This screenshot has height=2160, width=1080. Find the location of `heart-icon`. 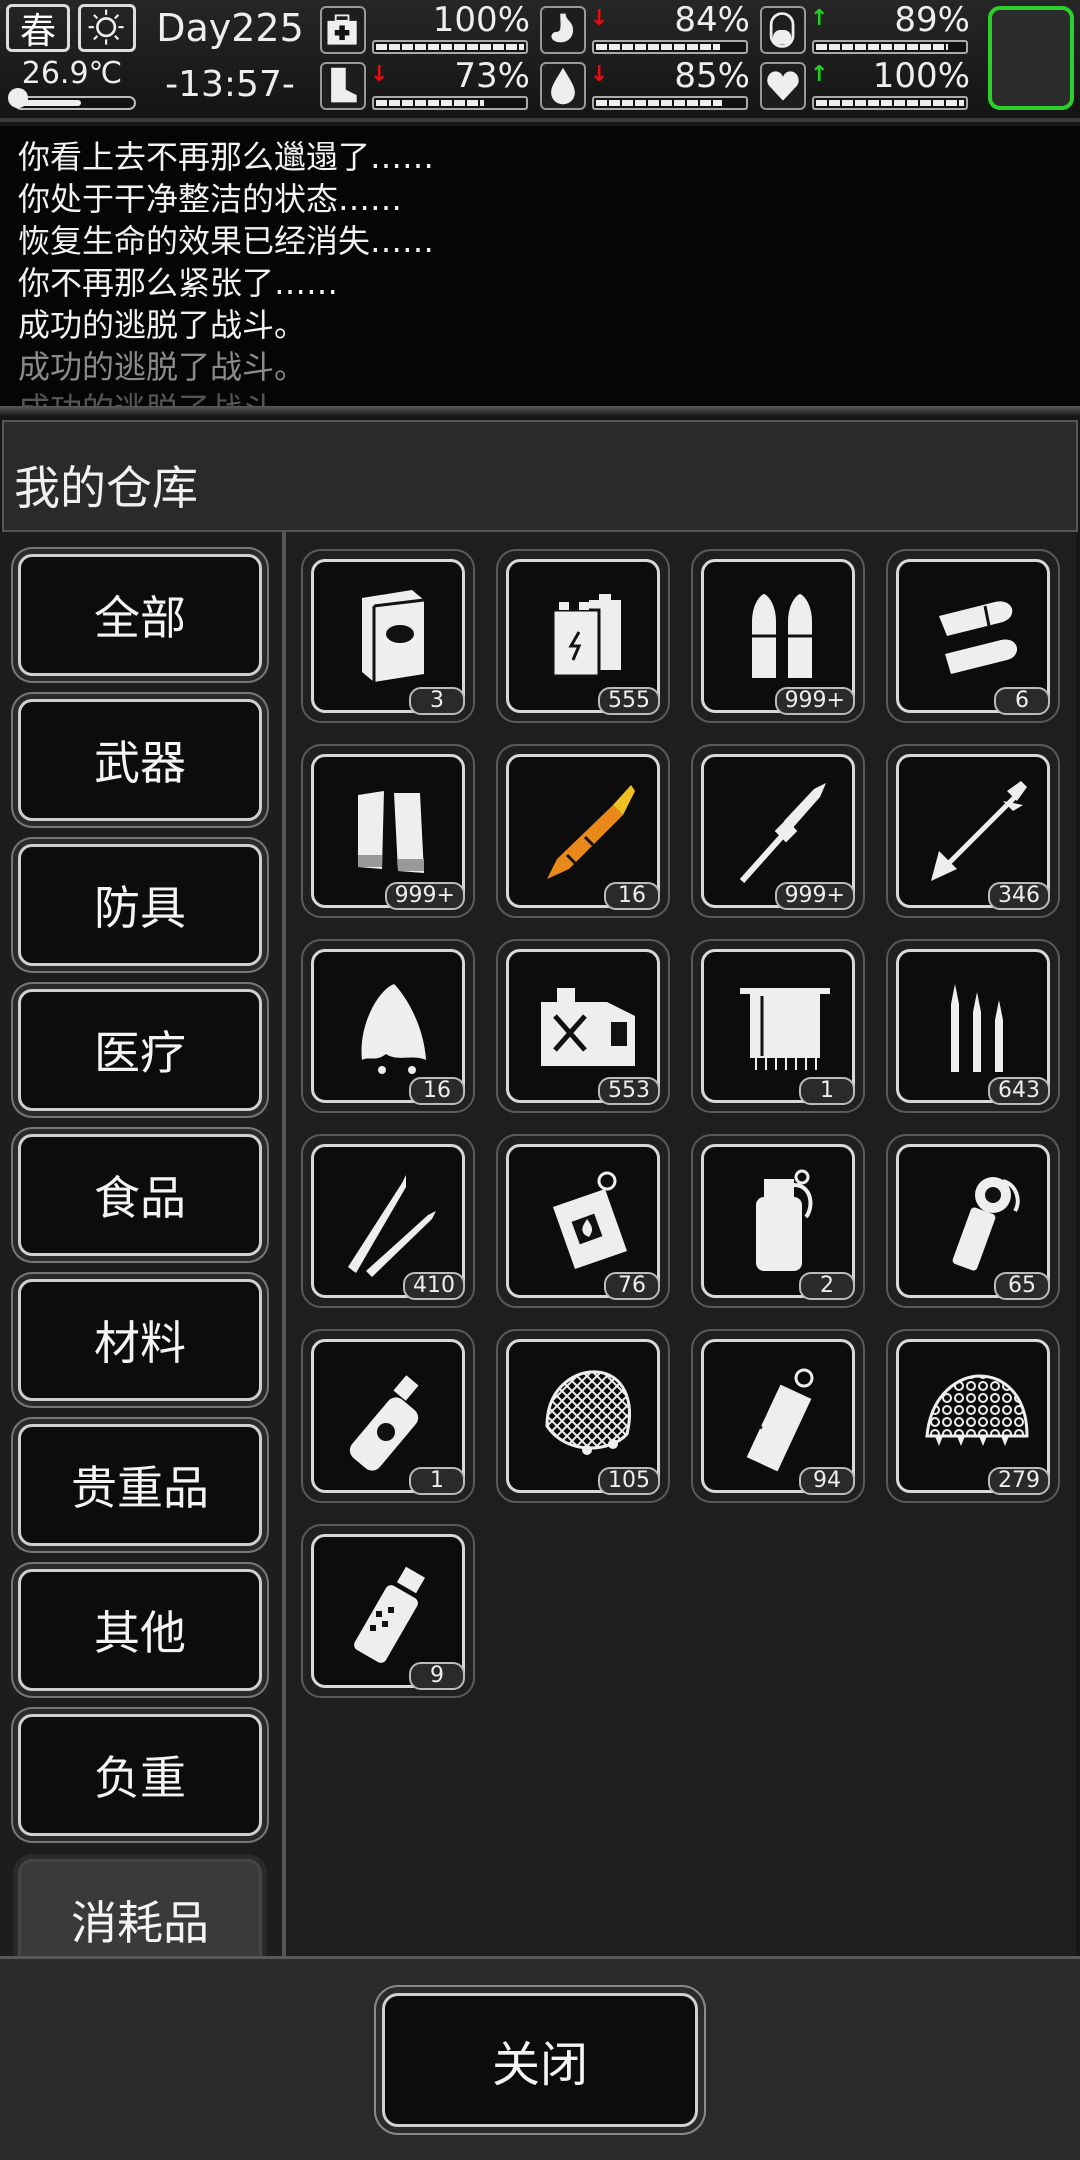

heart-icon is located at coordinates (783, 86).